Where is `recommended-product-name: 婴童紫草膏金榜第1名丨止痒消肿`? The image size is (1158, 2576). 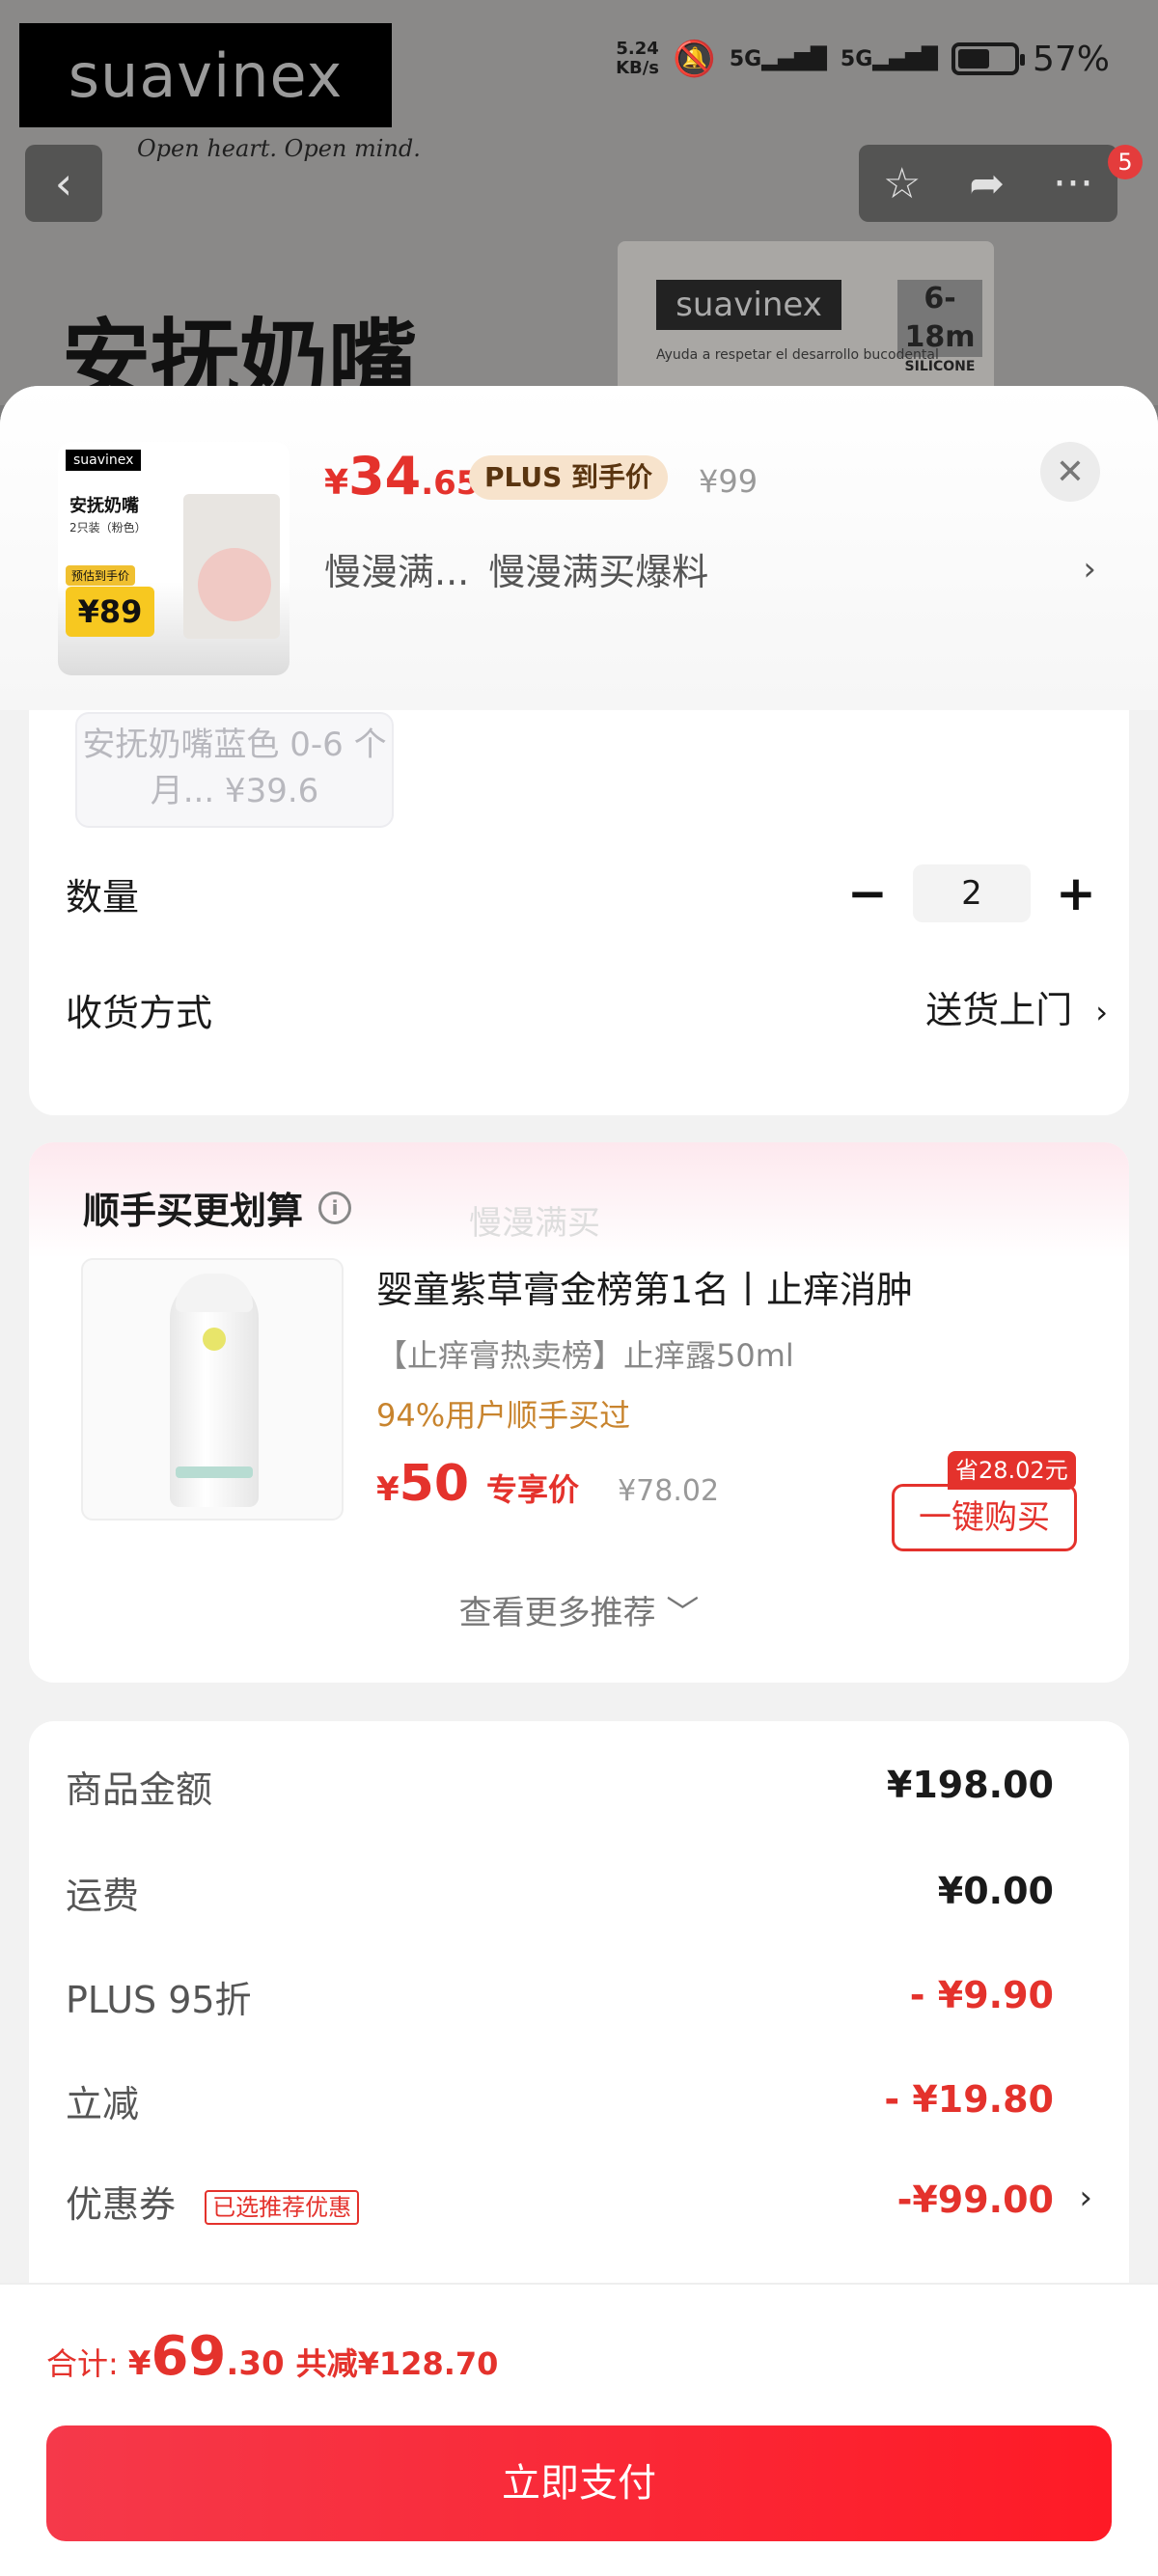
recommended-product-name: 婴童紫草膏金榜第1名丨止痒消肿 is located at coordinates (644, 1286).